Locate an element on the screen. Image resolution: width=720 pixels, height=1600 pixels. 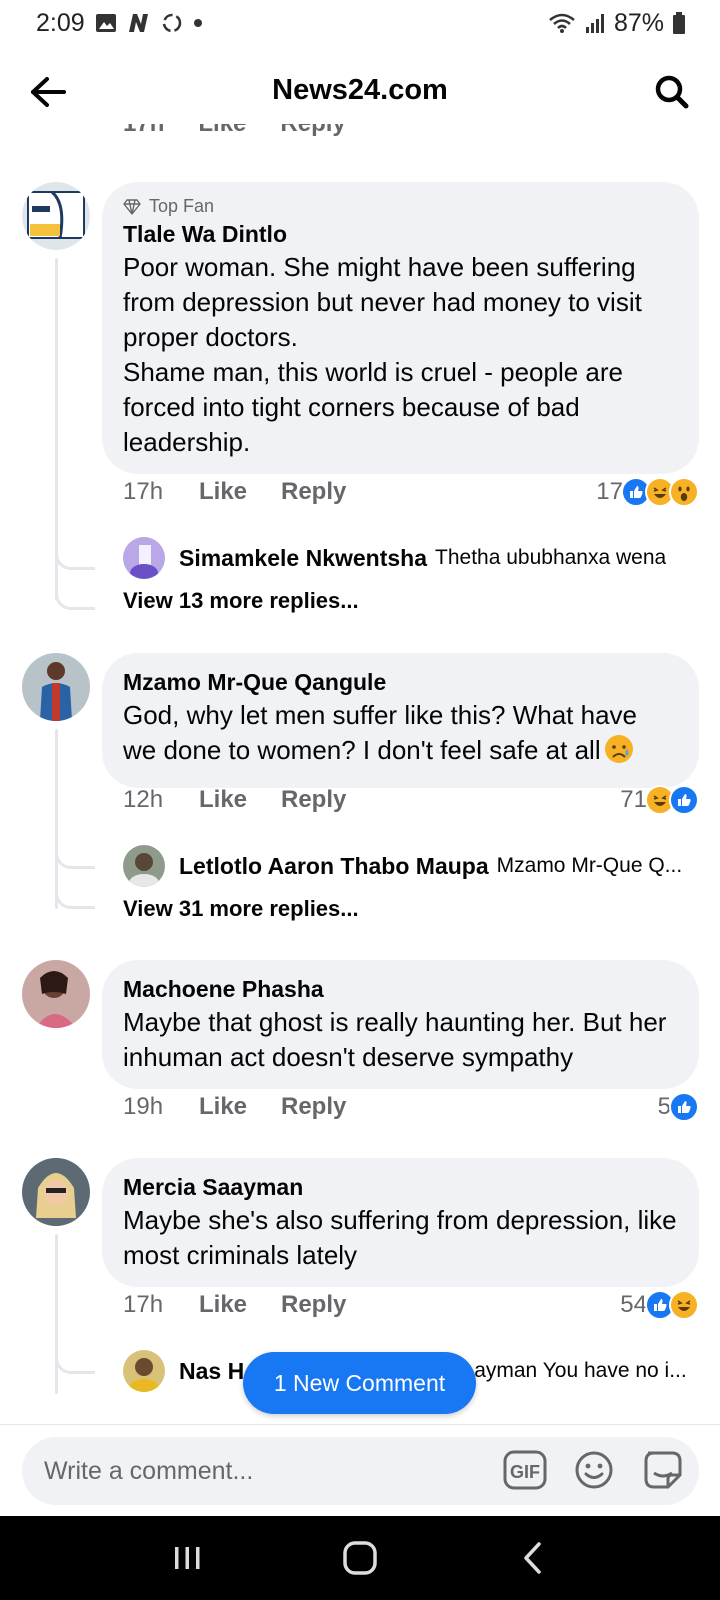
chevron-left-icon is located at coordinates (533, 1558).